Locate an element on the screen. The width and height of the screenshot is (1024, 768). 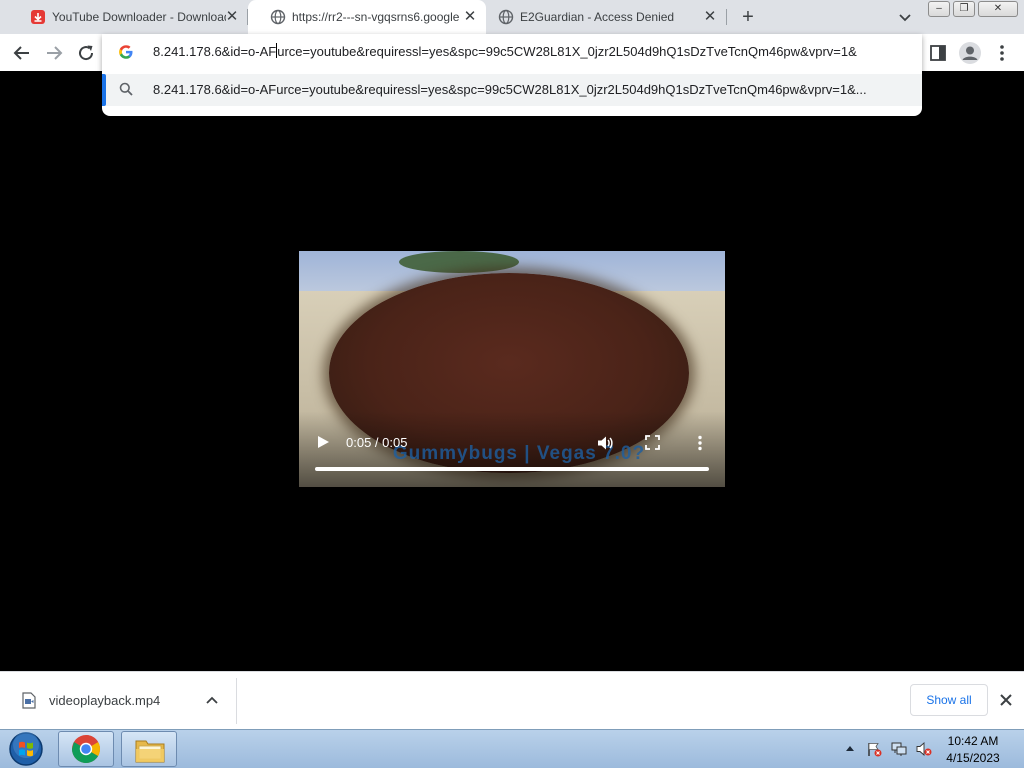
browser-menu-icon is located at coordinates (1002, 53).